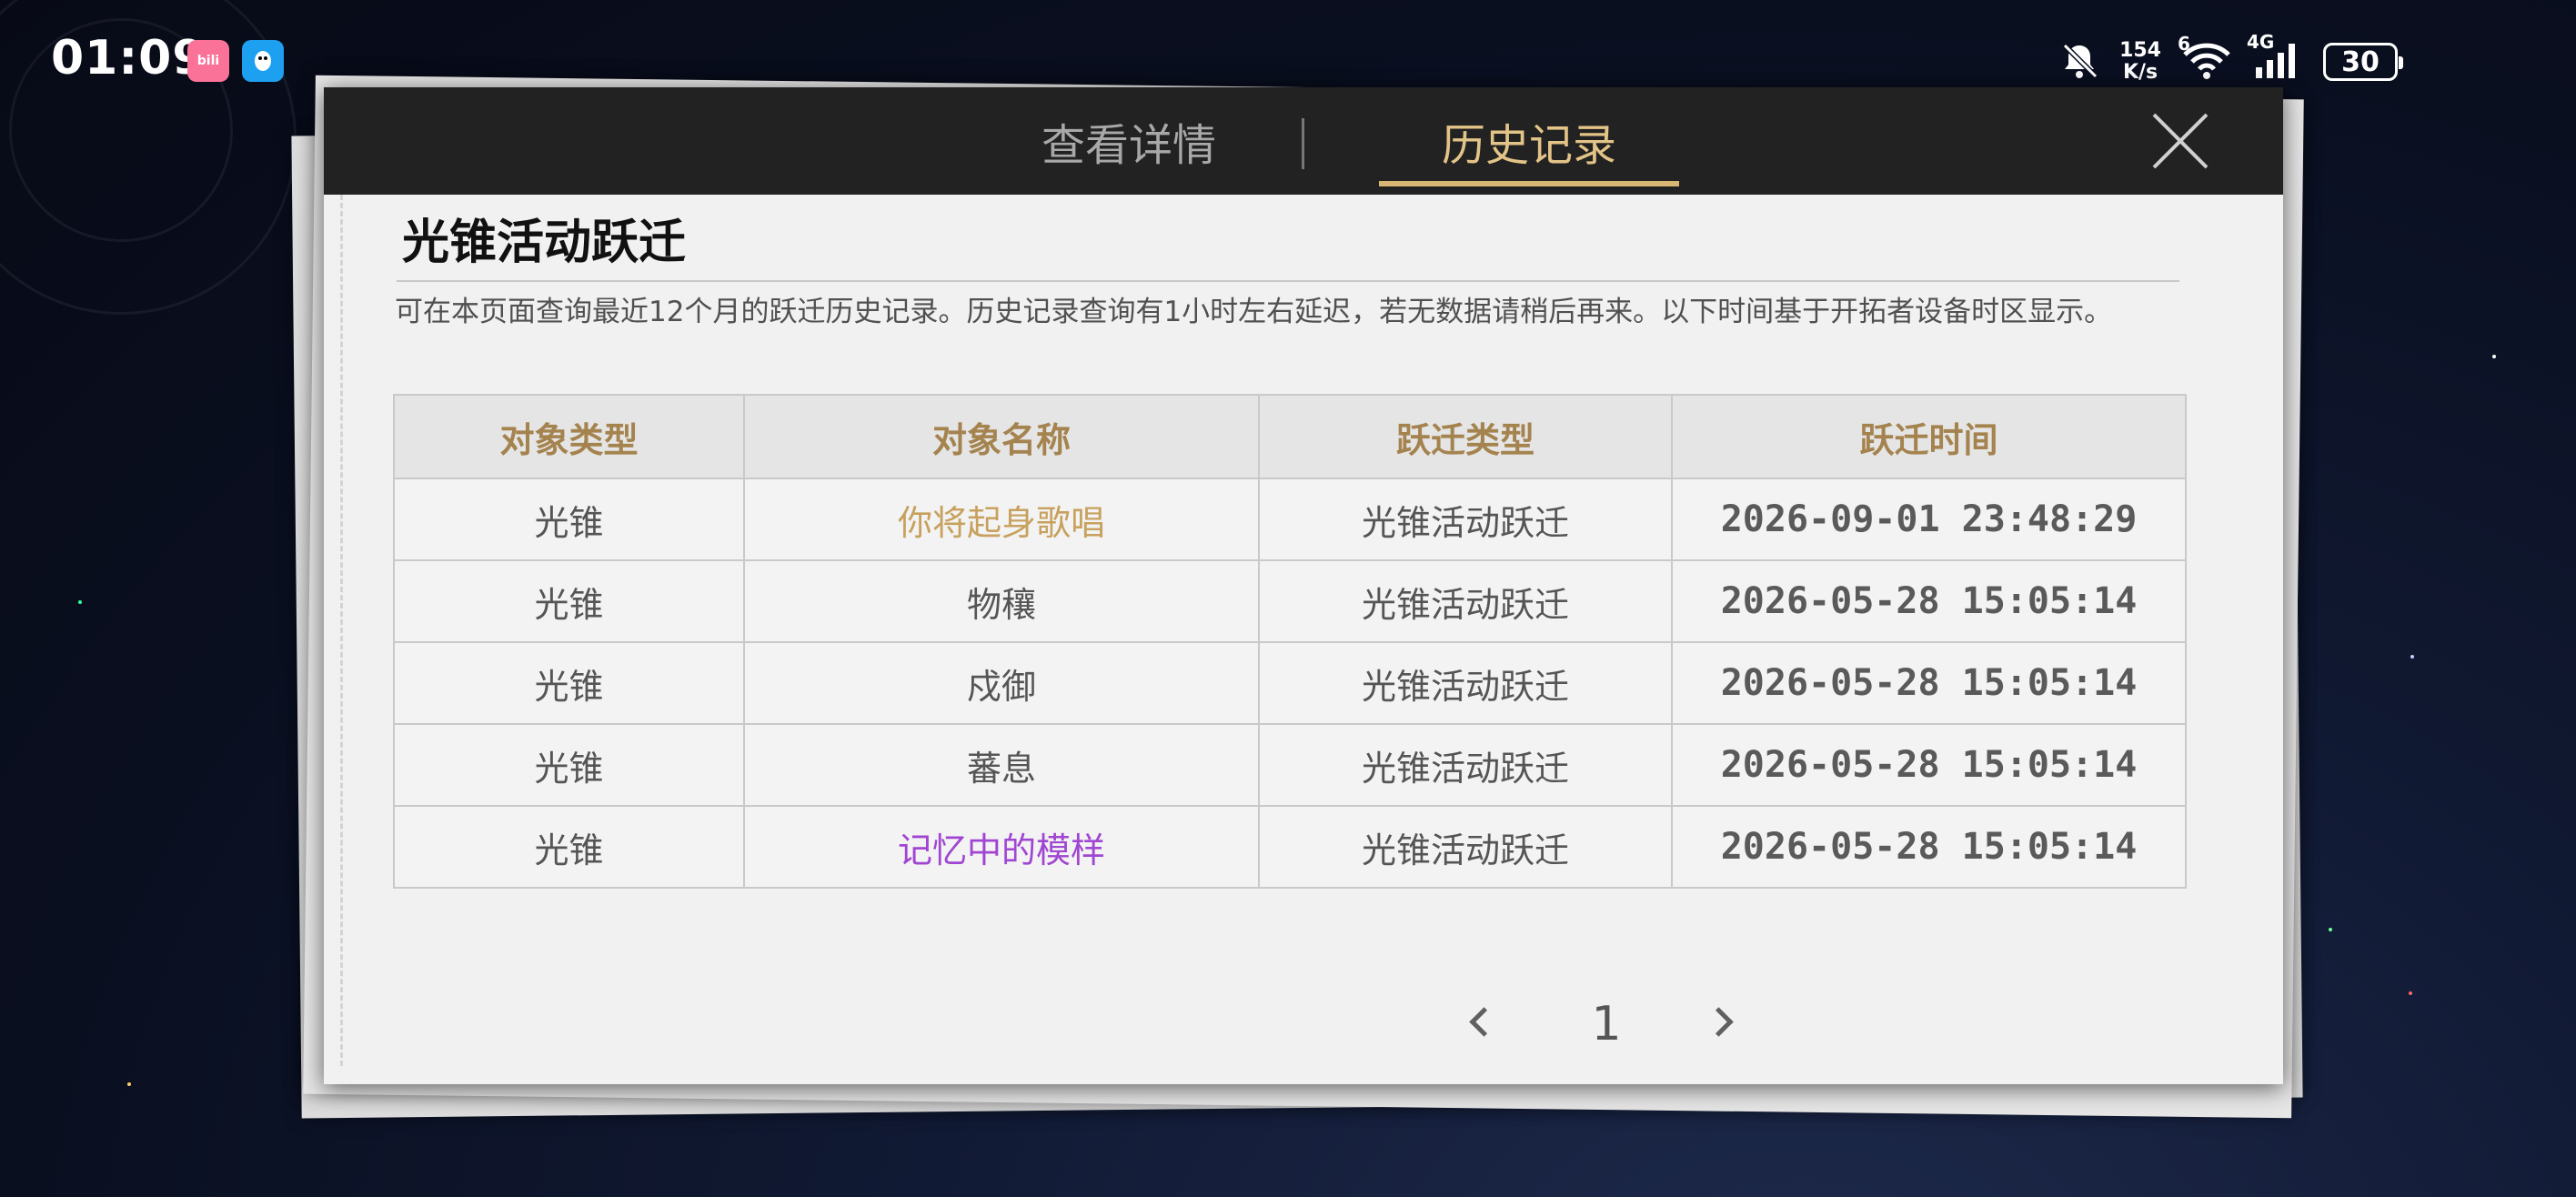 This screenshot has width=2576, height=1197. What do you see at coordinates (1001, 765) in the screenshot?
I see `cell-item-name: 蕃息` at bounding box center [1001, 765].